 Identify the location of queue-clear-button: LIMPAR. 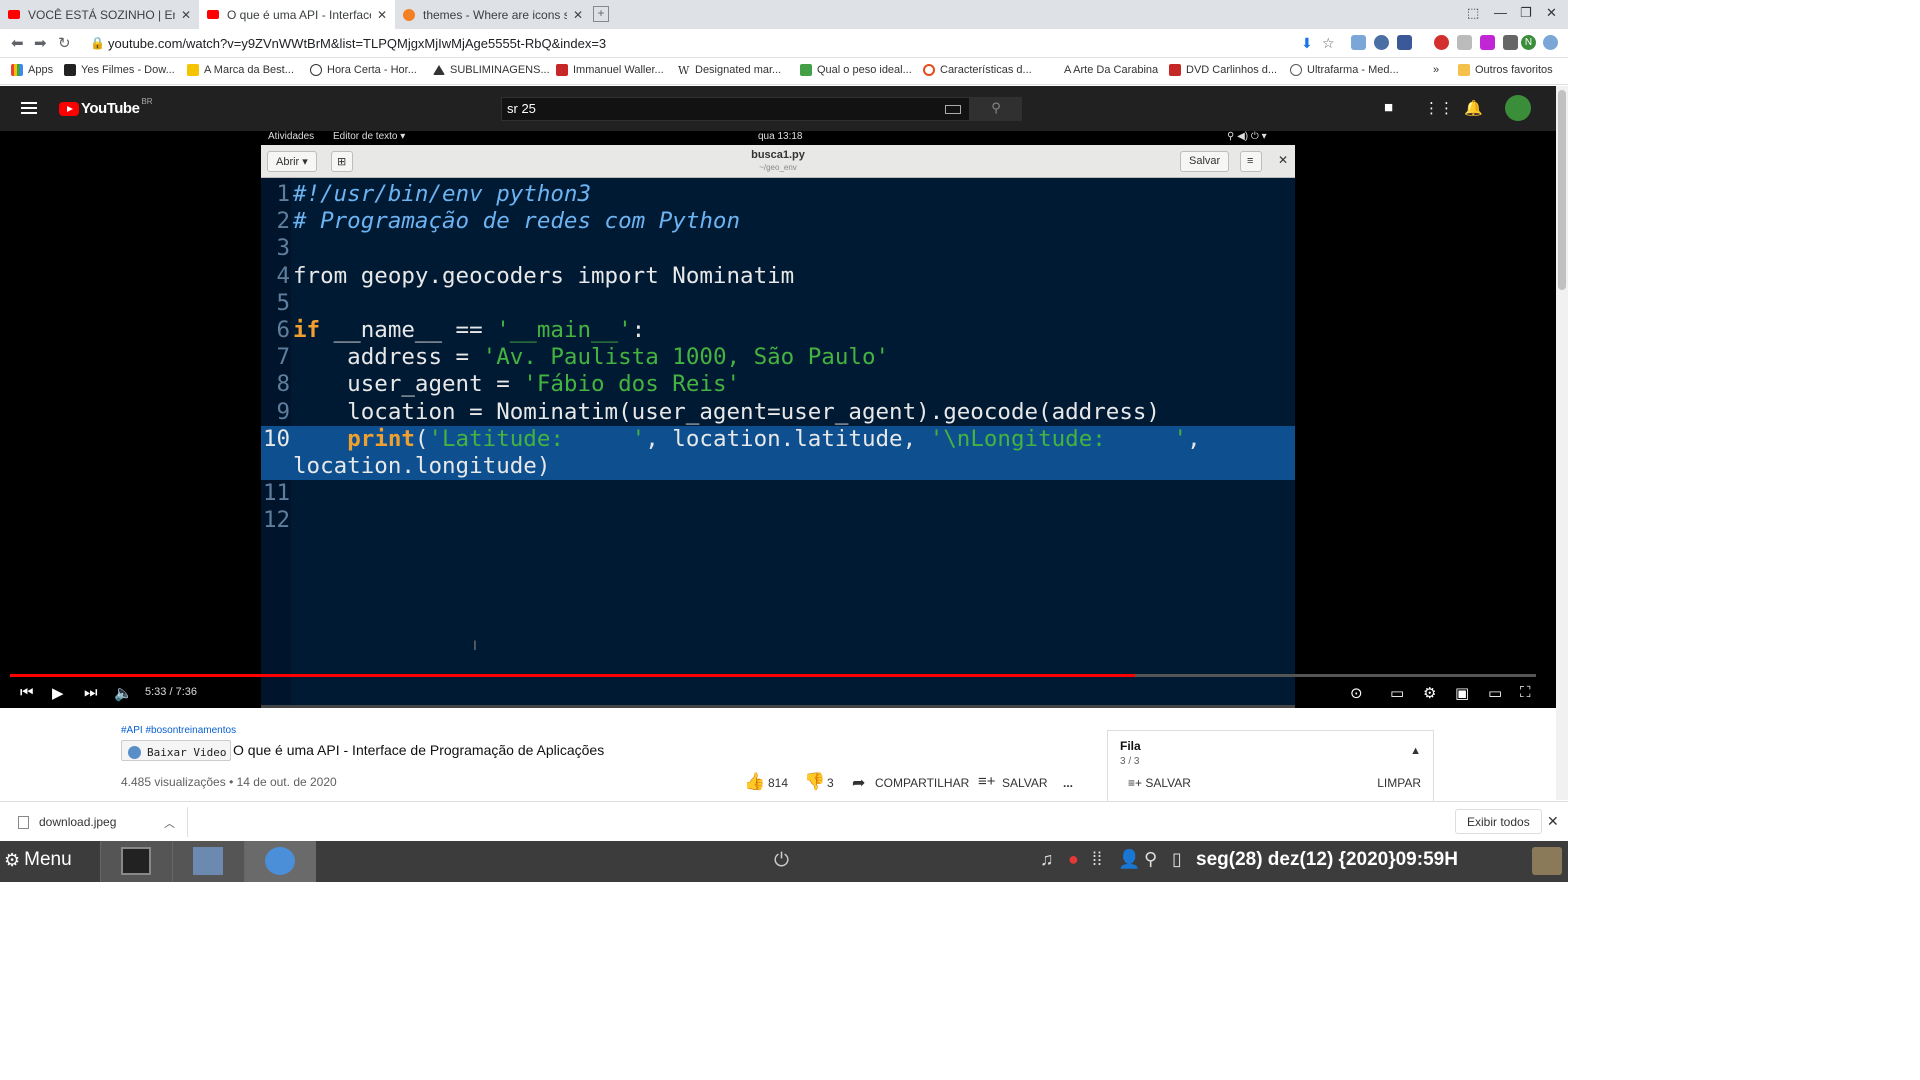
(1399, 783).